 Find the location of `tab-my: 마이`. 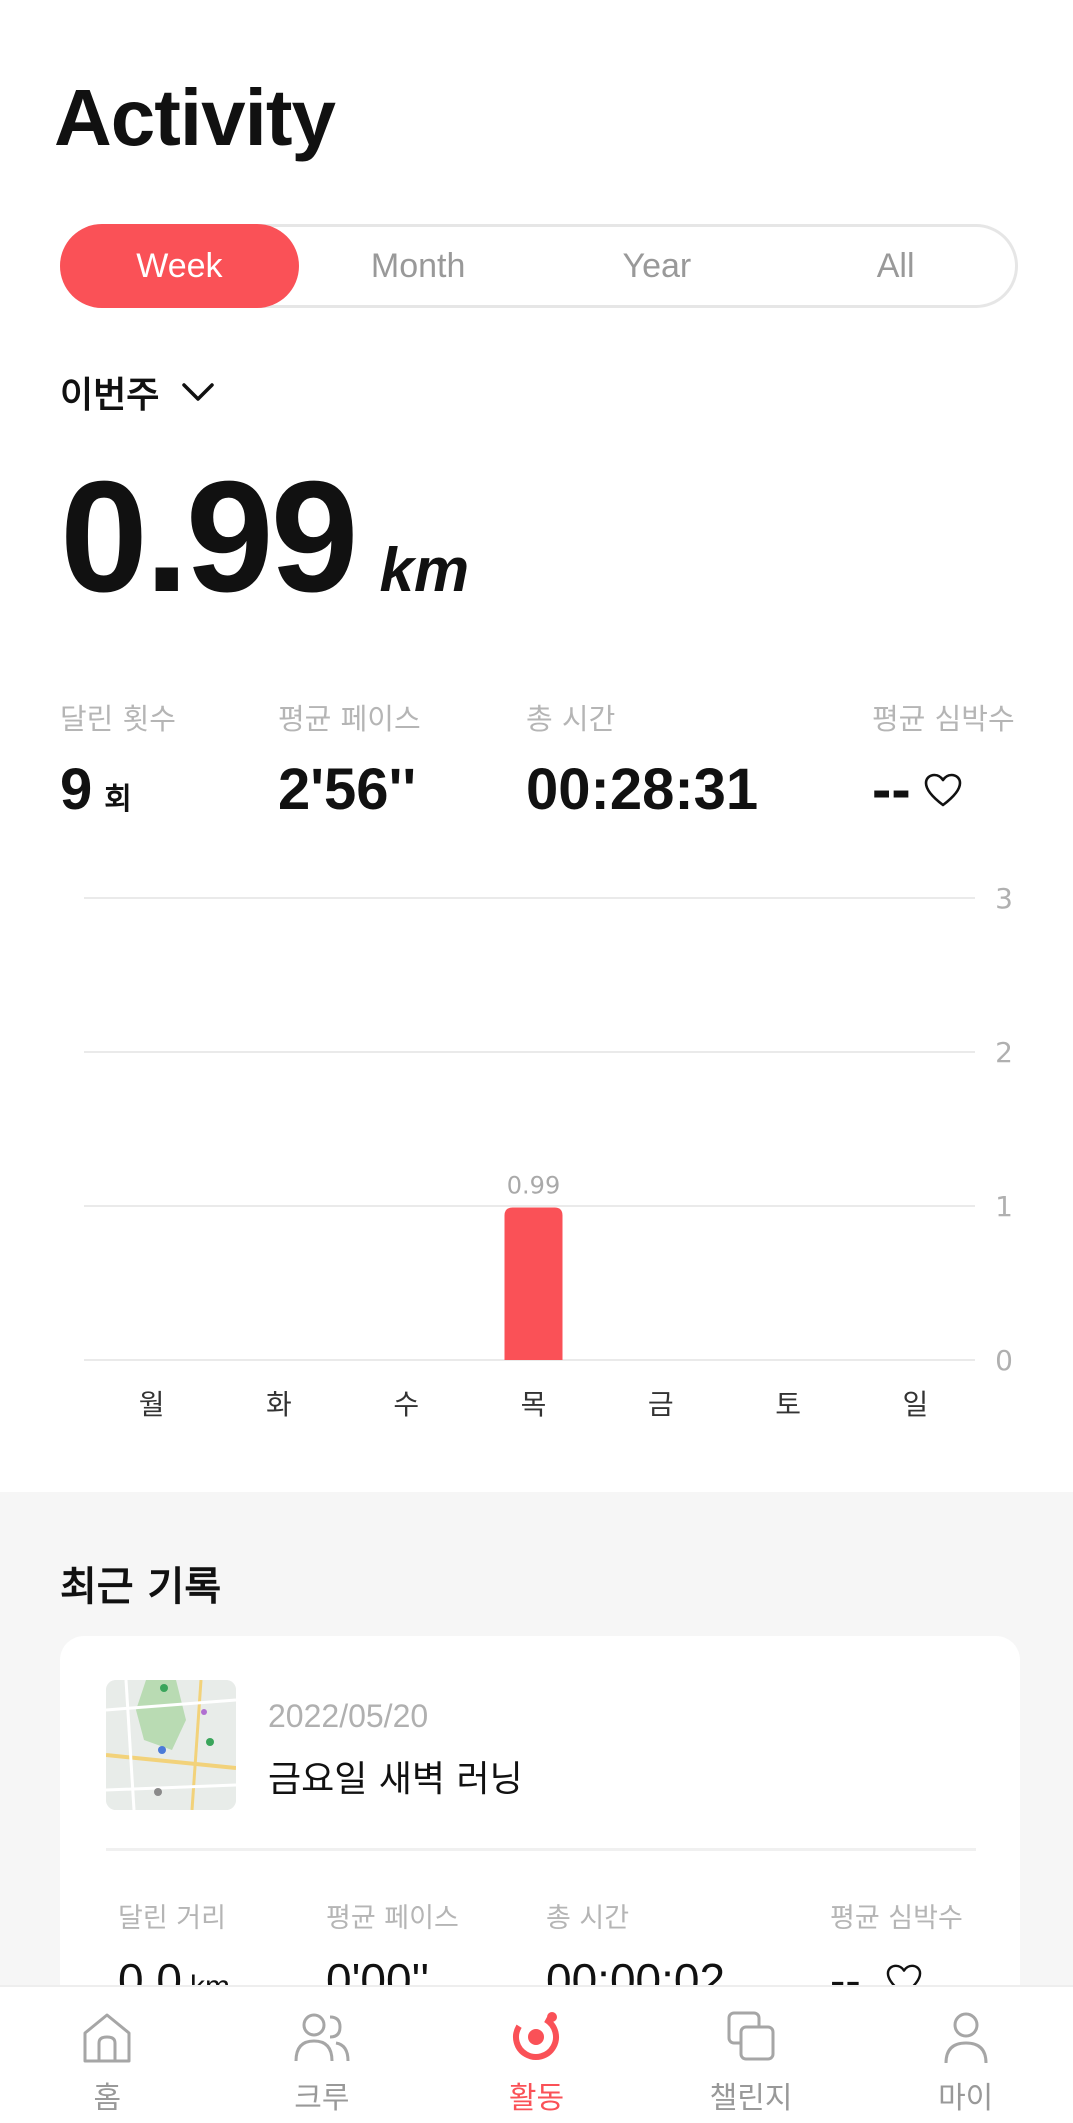

tab-my: 마이 is located at coordinates (965, 2055).